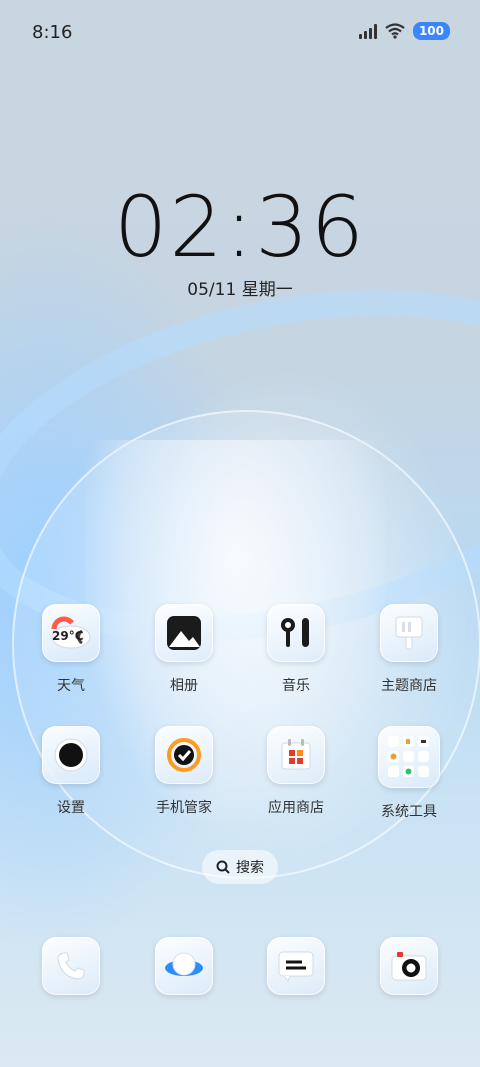  What do you see at coordinates (71, 808) in the screenshot?
I see `app-label: 设置` at bounding box center [71, 808].